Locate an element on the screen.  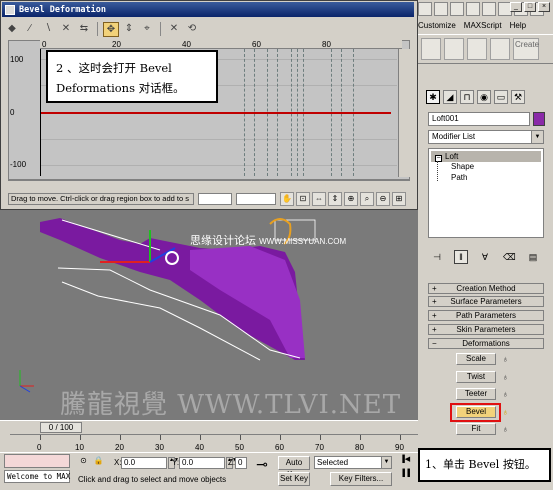
pin-stack-icon: ⊣ is located at coordinates (437, 257).